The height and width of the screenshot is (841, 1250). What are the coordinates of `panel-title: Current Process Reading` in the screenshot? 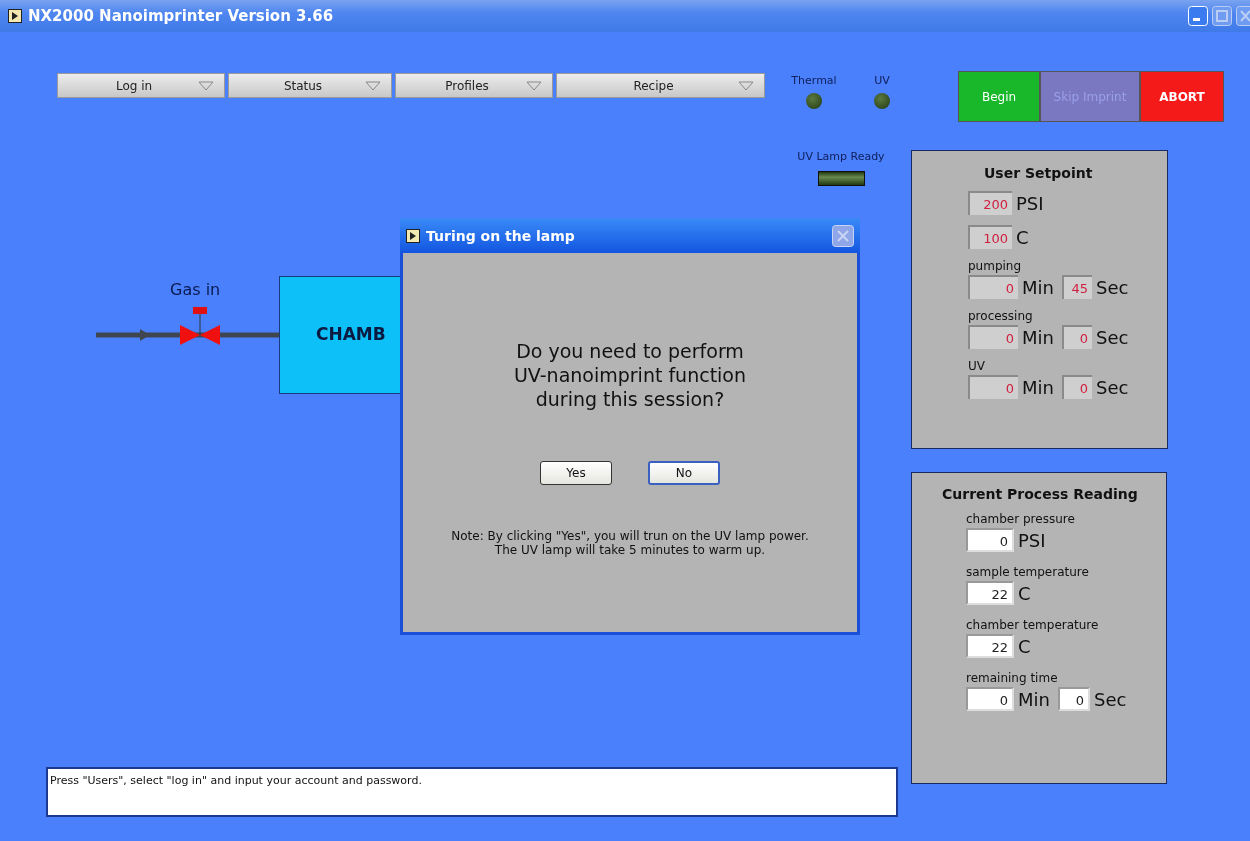 It's located at (1040, 494).